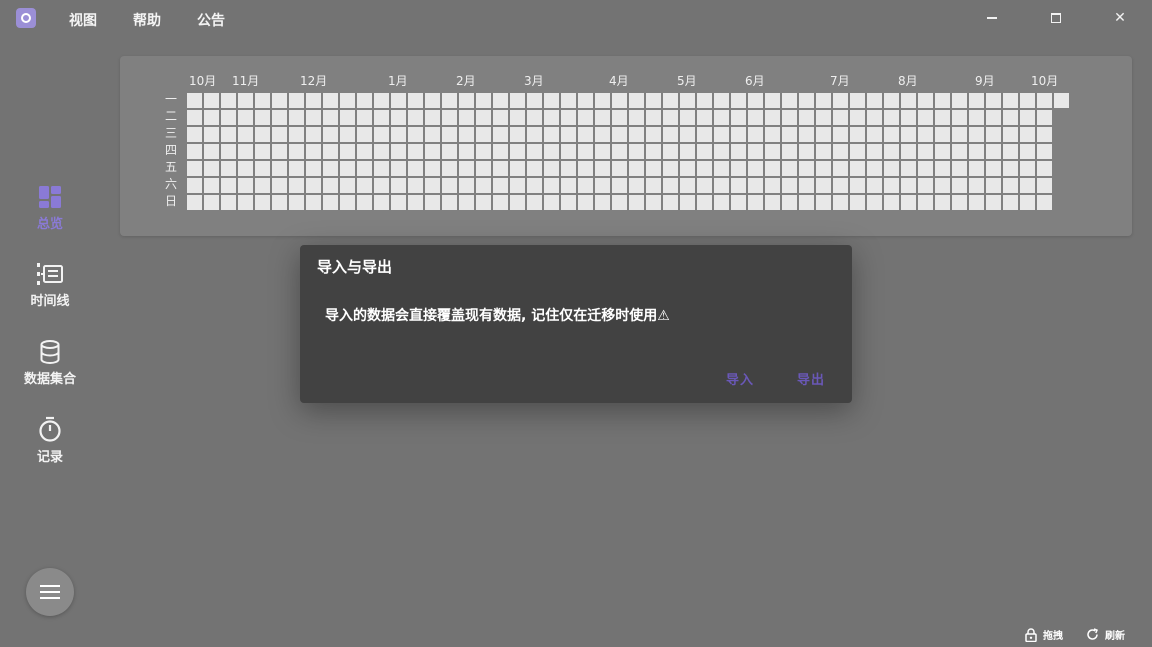 This screenshot has width=1152, height=647. Describe the element at coordinates (50, 285) in the screenshot. I see `sidebar-item-timeline: 时间线` at that location.